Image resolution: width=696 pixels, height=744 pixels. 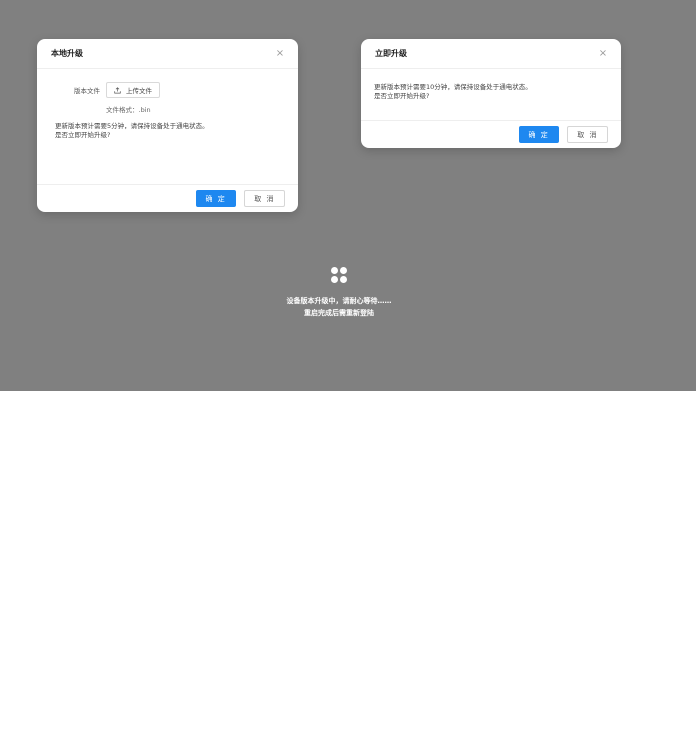 What do you see at coordinates (67, 53) in the screenshot?
I see `dialog-title: 本地升级` at bounding box center [67, 53].